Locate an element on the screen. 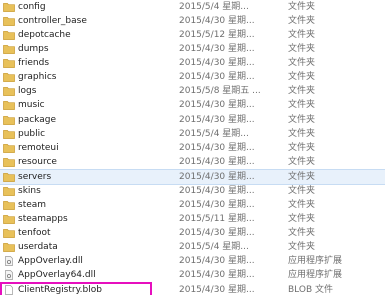  list-item-appoverlay-dll: AppOverlay.dll 2015/4/30 星期... 应用程序扩展 is located at coordinates (192, 261).